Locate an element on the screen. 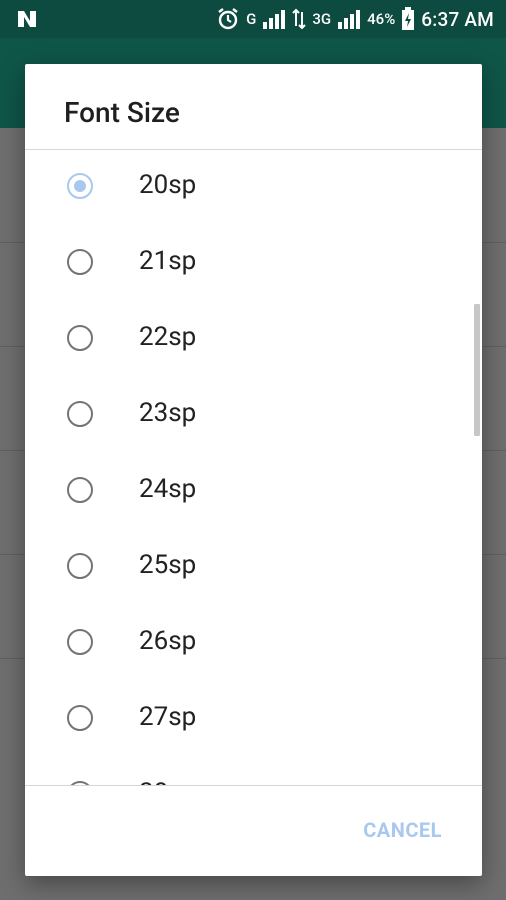 The height and width of the screenshot is (900, 506). option-label: 28sp is located at coordinates (167, 781).